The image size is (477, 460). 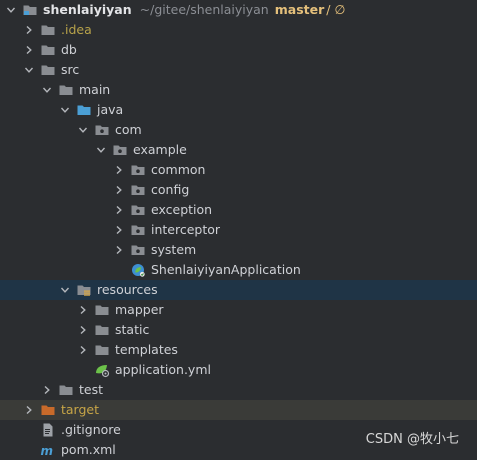 What do you see at coordinates (48, 410) in the screenshot?
I see `excluded-folder-icon` at bounding box center [48, 410].